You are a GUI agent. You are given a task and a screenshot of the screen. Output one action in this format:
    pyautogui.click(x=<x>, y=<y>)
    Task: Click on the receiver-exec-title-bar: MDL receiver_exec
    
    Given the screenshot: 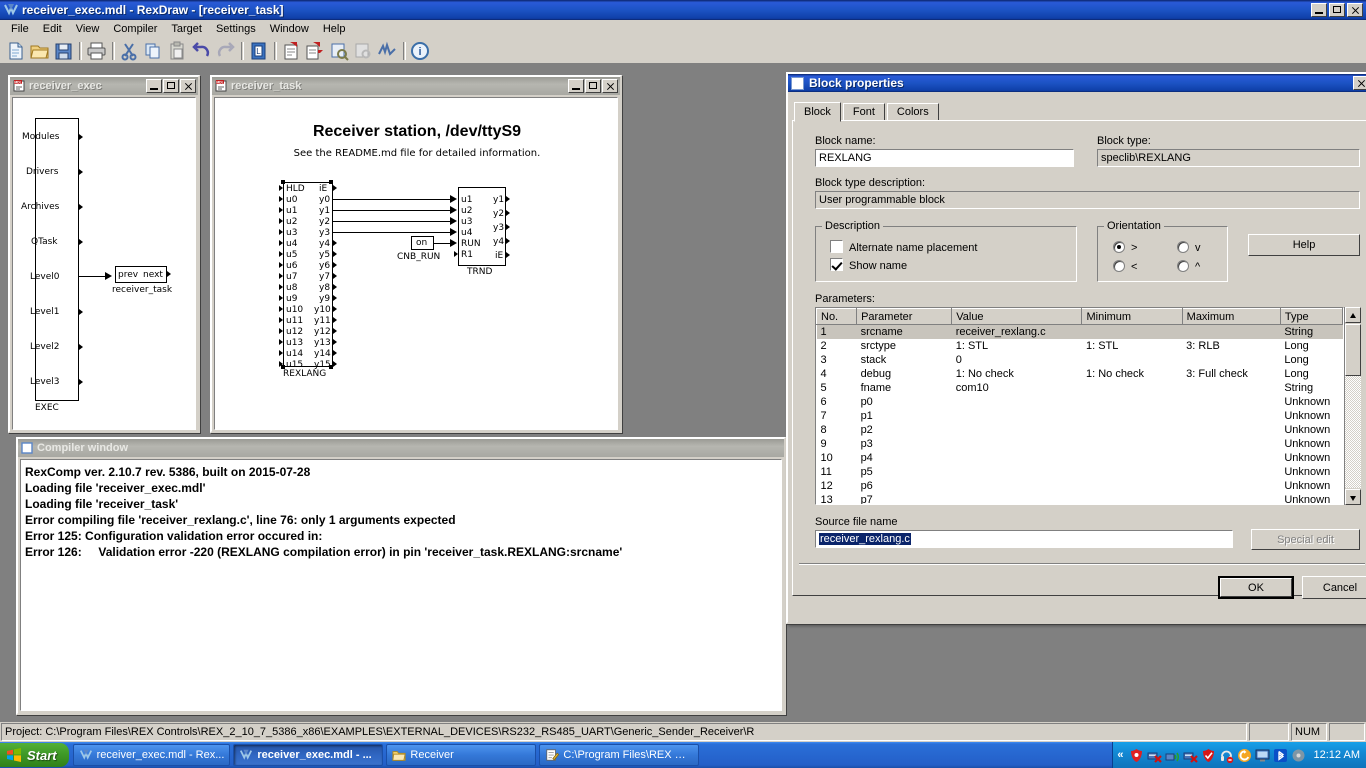 What is the action you would take?
    pyautogui.click(x=104, y=86)
    